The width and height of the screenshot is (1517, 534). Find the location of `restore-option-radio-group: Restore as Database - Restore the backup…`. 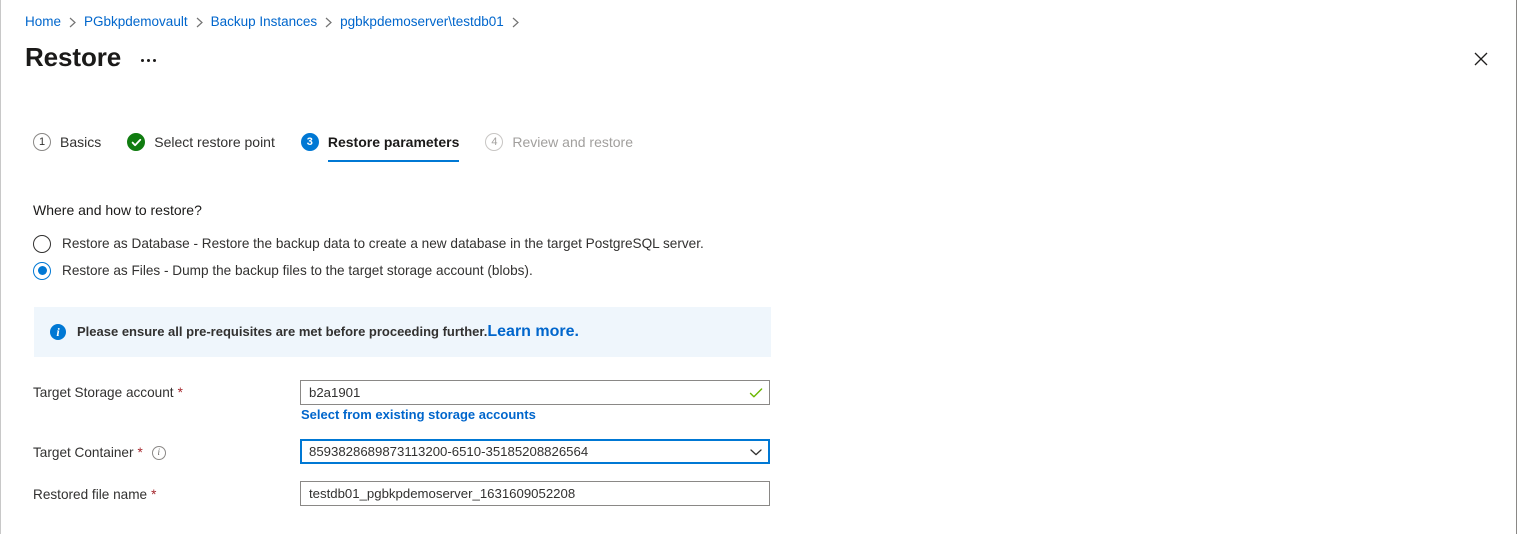

restore-option-radio-group: Restore as Database - Restore the backup… is located at coordinates (368, 257).